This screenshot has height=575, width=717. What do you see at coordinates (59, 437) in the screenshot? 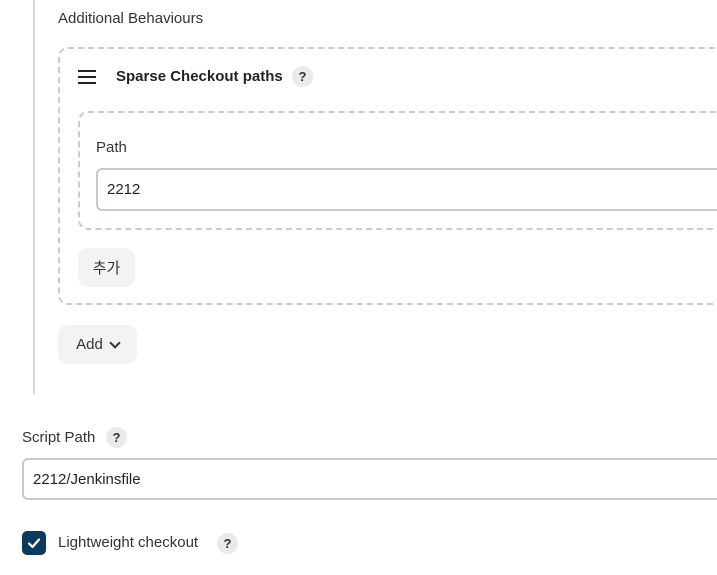
I see `script-path-label: Script Path` at bounding box center [59, 437].